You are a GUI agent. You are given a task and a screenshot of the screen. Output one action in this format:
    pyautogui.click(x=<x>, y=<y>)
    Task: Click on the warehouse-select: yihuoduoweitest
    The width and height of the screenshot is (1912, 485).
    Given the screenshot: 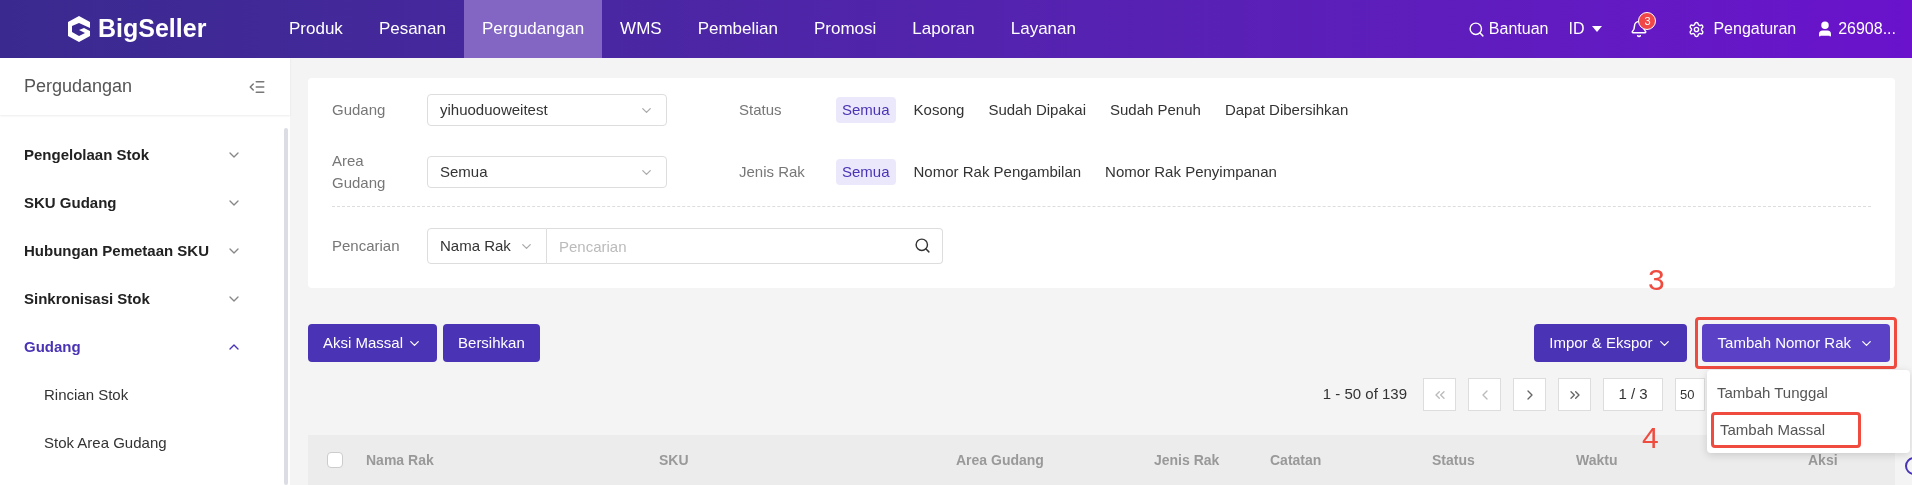 What is the action you would take?
    pyautogui.click(x=547, y=110)
    